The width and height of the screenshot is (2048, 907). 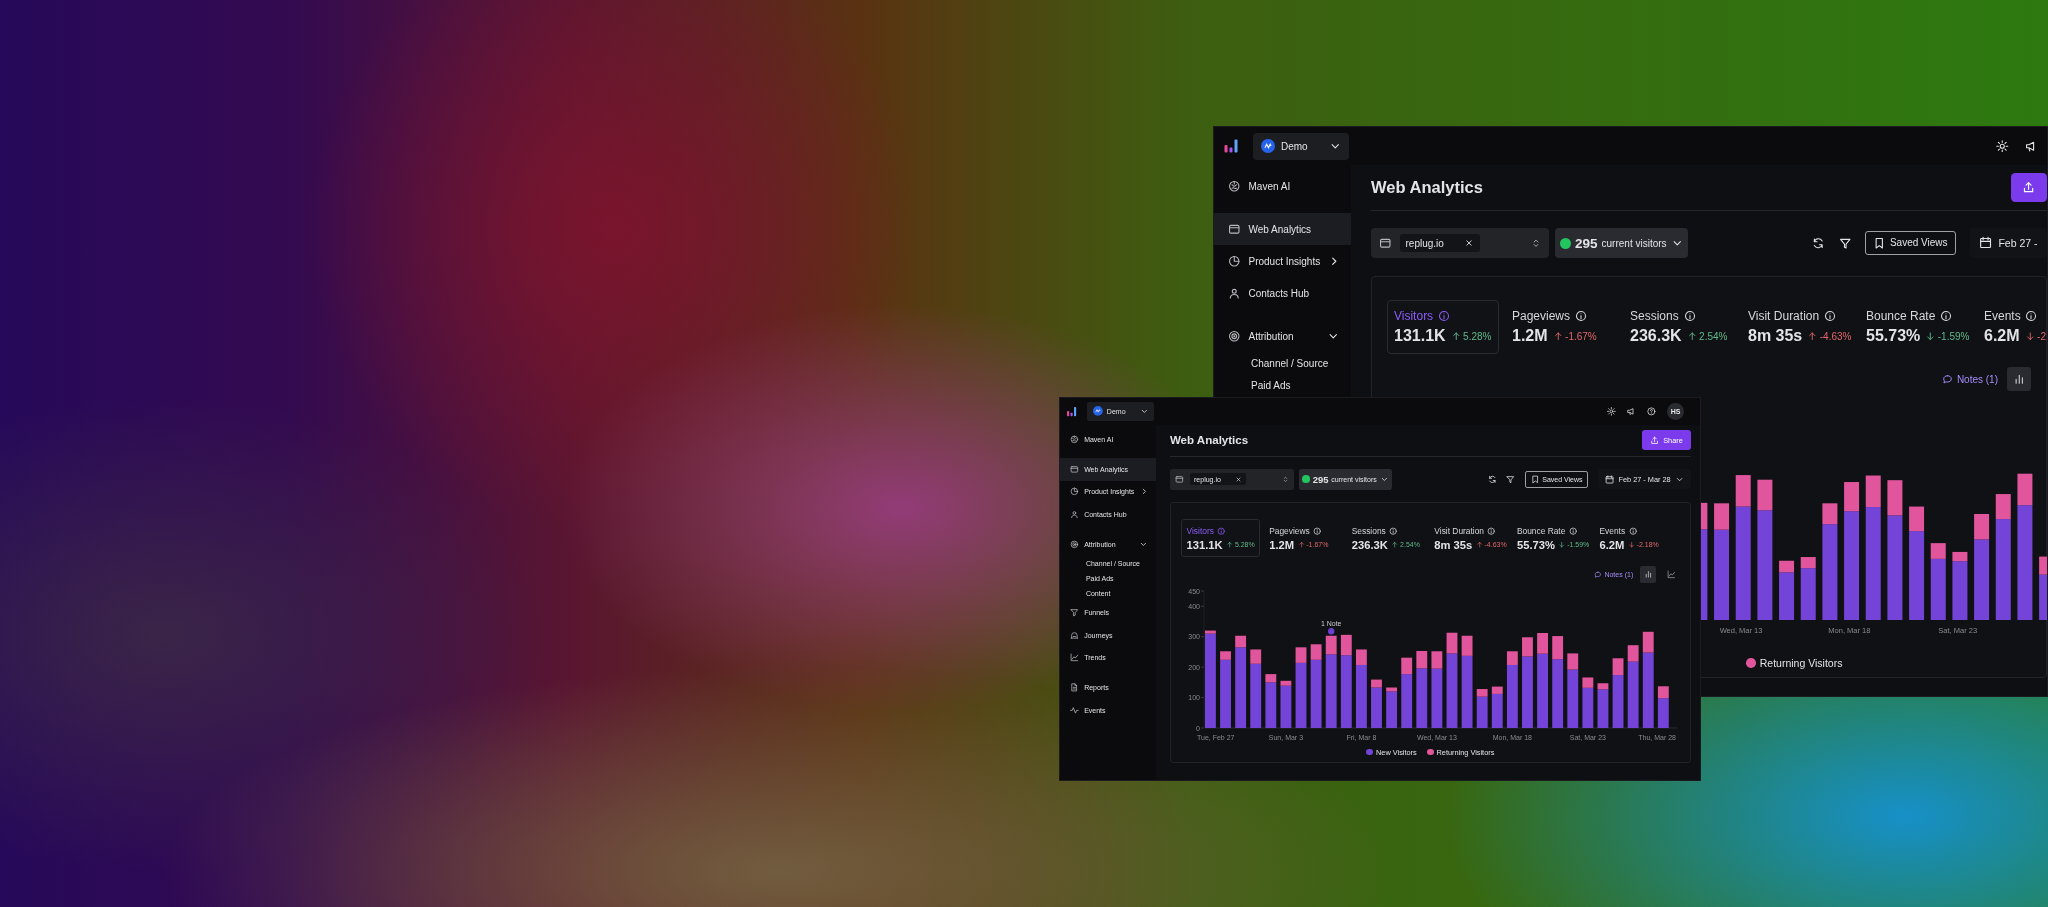 I want to click on funnel-icon, so click(x=1074, y=613).